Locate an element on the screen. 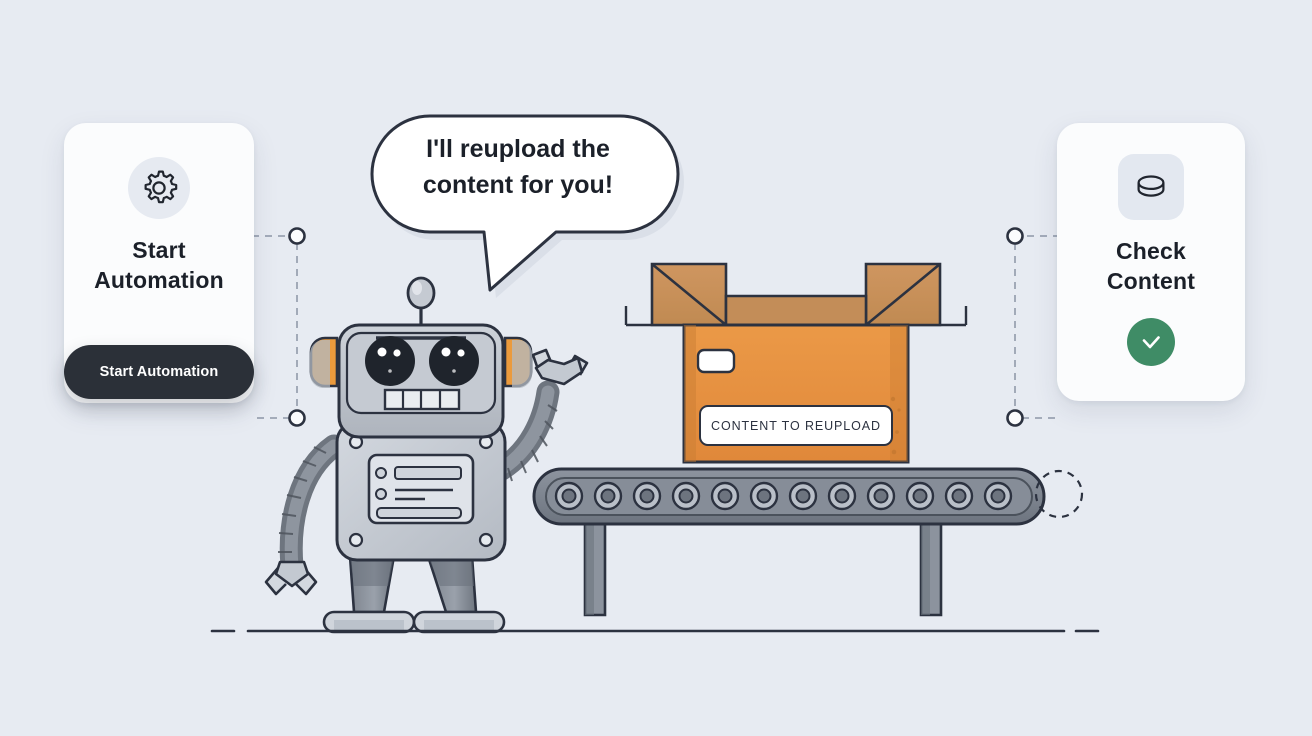 This screenshot has width=1312, height=736. conveyor-belt is located at coordinates (808, 542).